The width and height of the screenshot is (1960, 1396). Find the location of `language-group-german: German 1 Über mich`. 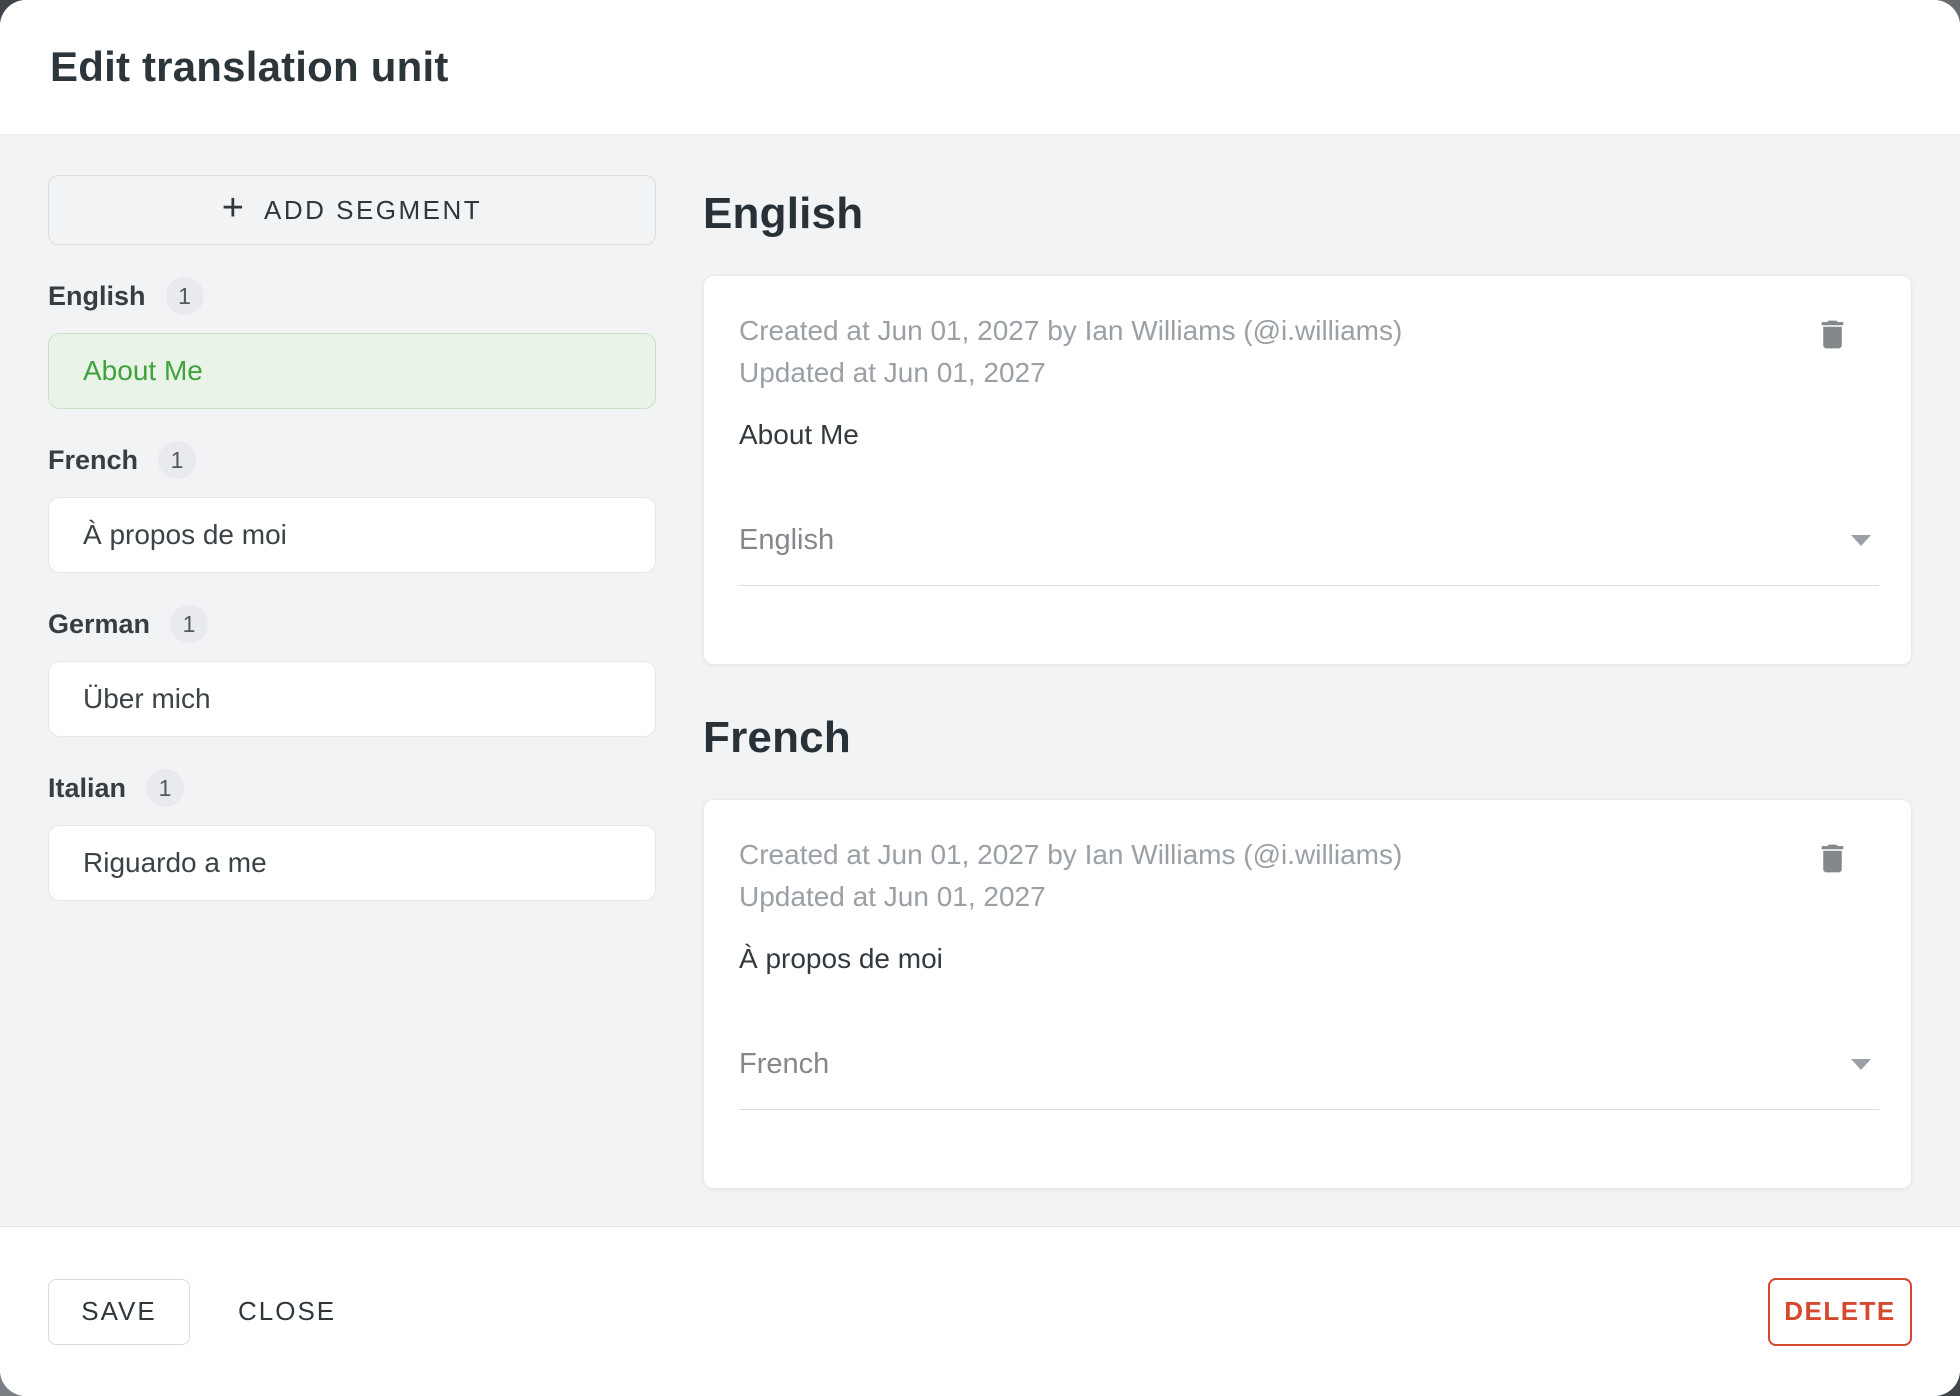

language-group-german: German 1 Über mich is located at coordinates (352, 671).